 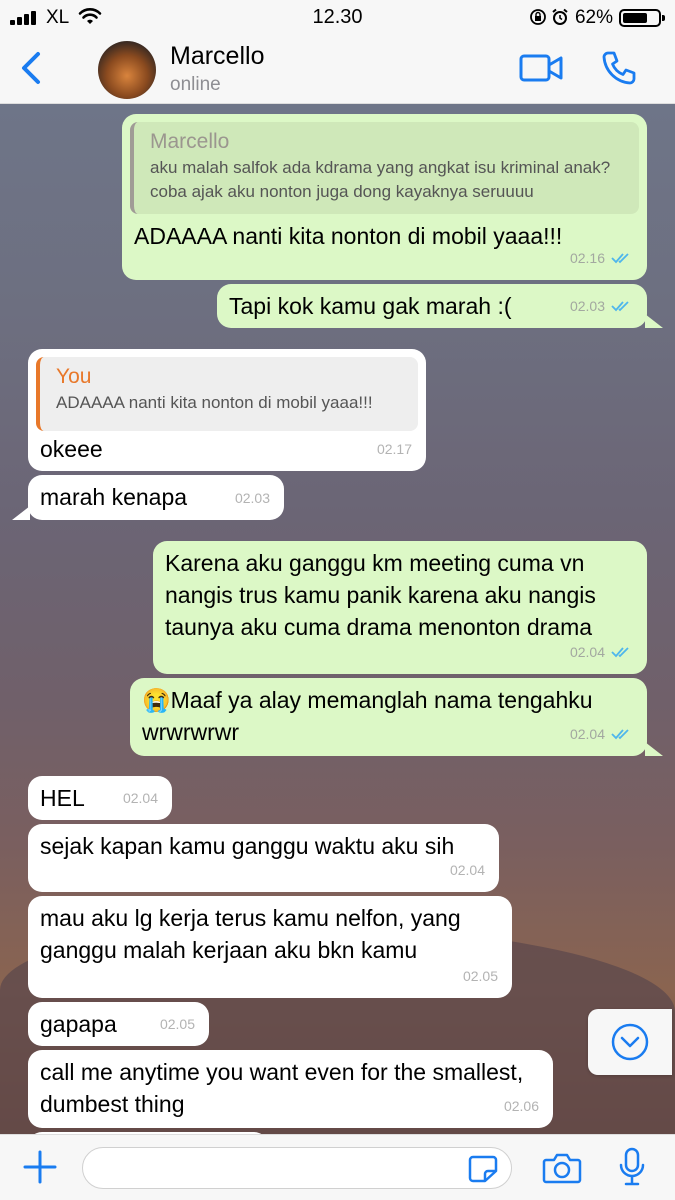 What do you see at coordinates (394, 449) in the screenshot?
I see `message-time: 02.17` at bounding box center [394, 449].